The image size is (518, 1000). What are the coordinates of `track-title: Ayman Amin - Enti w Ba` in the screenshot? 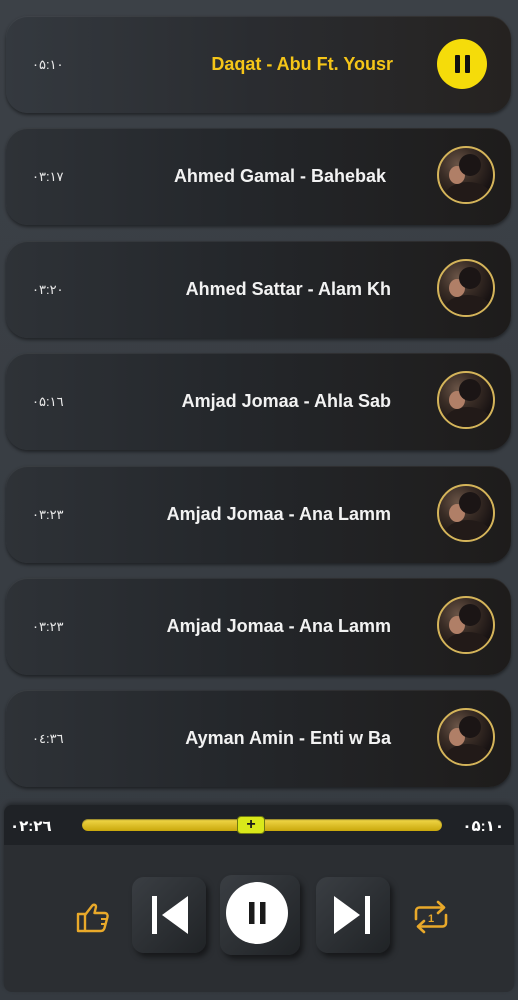 It's located at (288, 738).